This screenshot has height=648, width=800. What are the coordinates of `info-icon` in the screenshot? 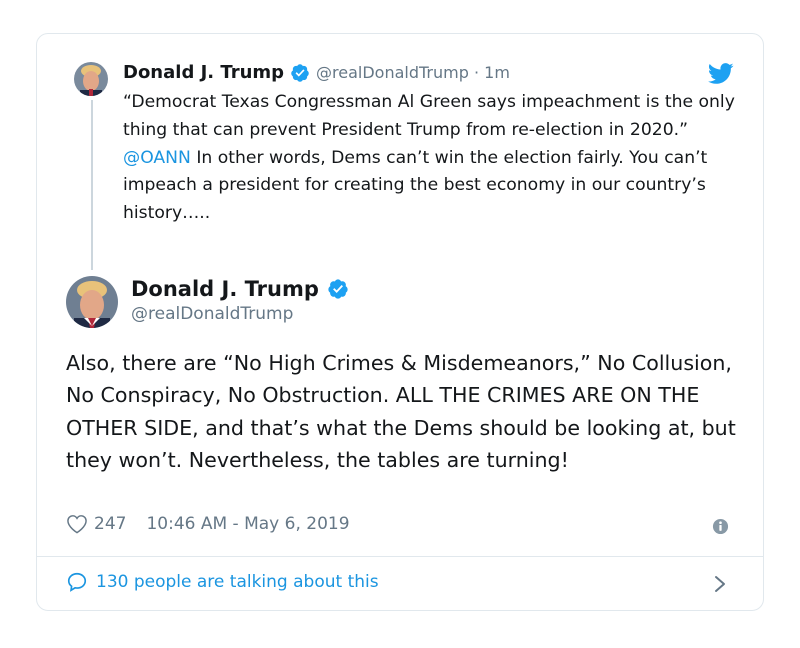 It's located at (720, 526).